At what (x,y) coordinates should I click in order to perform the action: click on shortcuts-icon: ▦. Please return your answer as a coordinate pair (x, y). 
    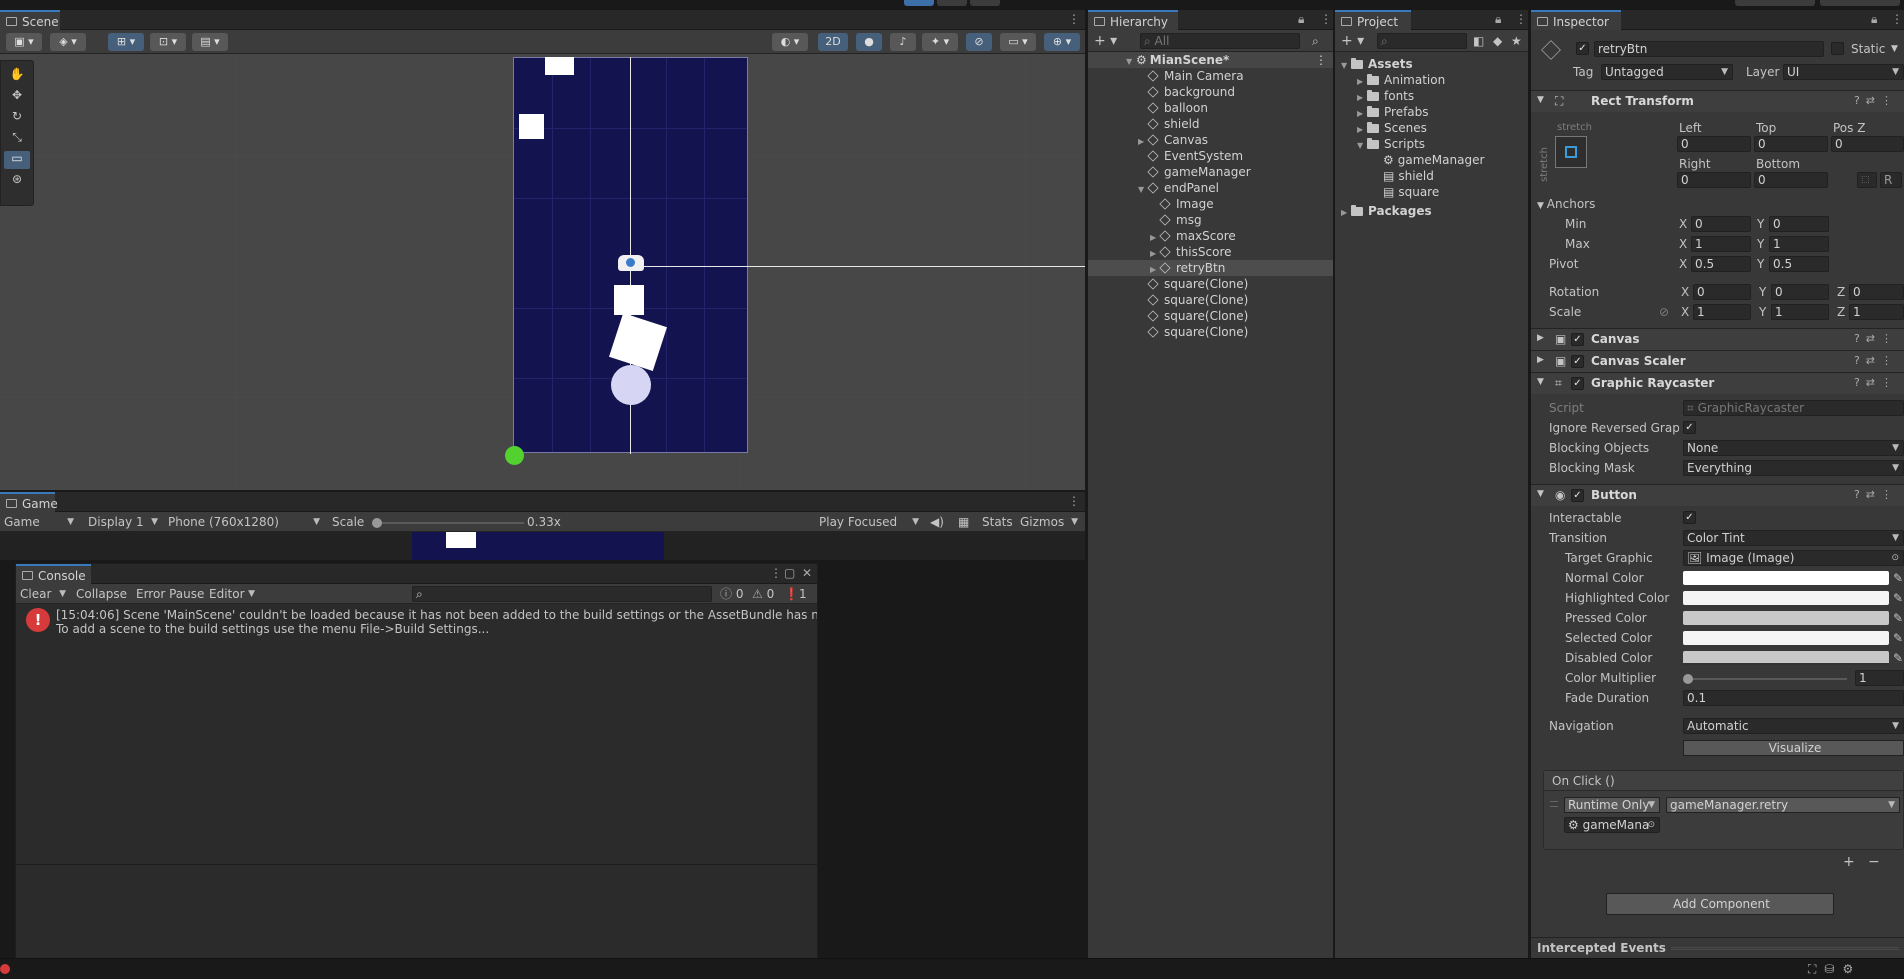
    Looking at the image, I should click on (963, 522).